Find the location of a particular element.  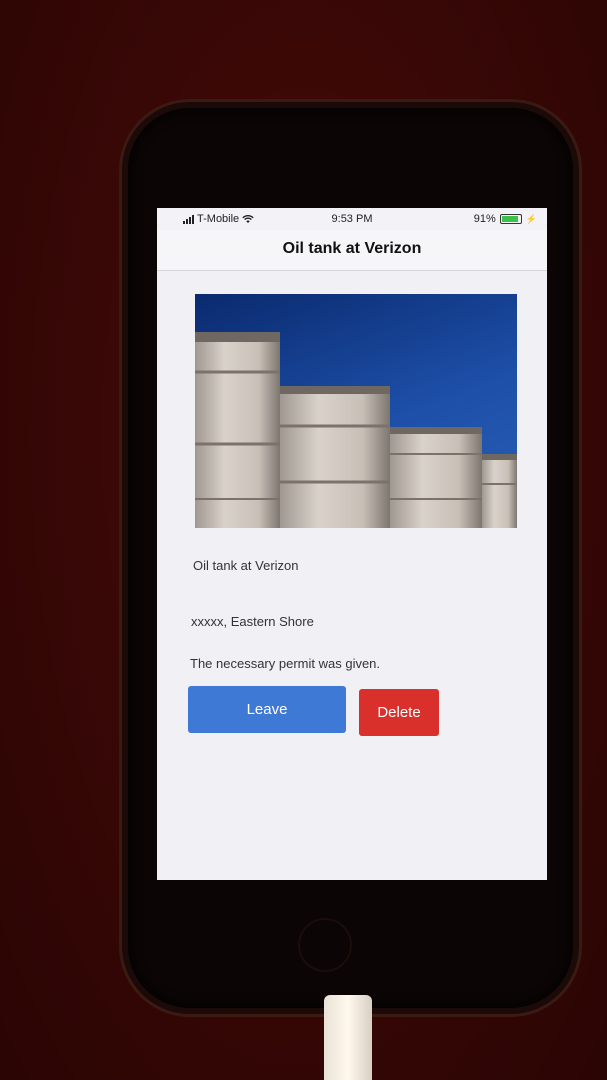

battery-group: 91% ⚡ is located at coordinates (505, 219).